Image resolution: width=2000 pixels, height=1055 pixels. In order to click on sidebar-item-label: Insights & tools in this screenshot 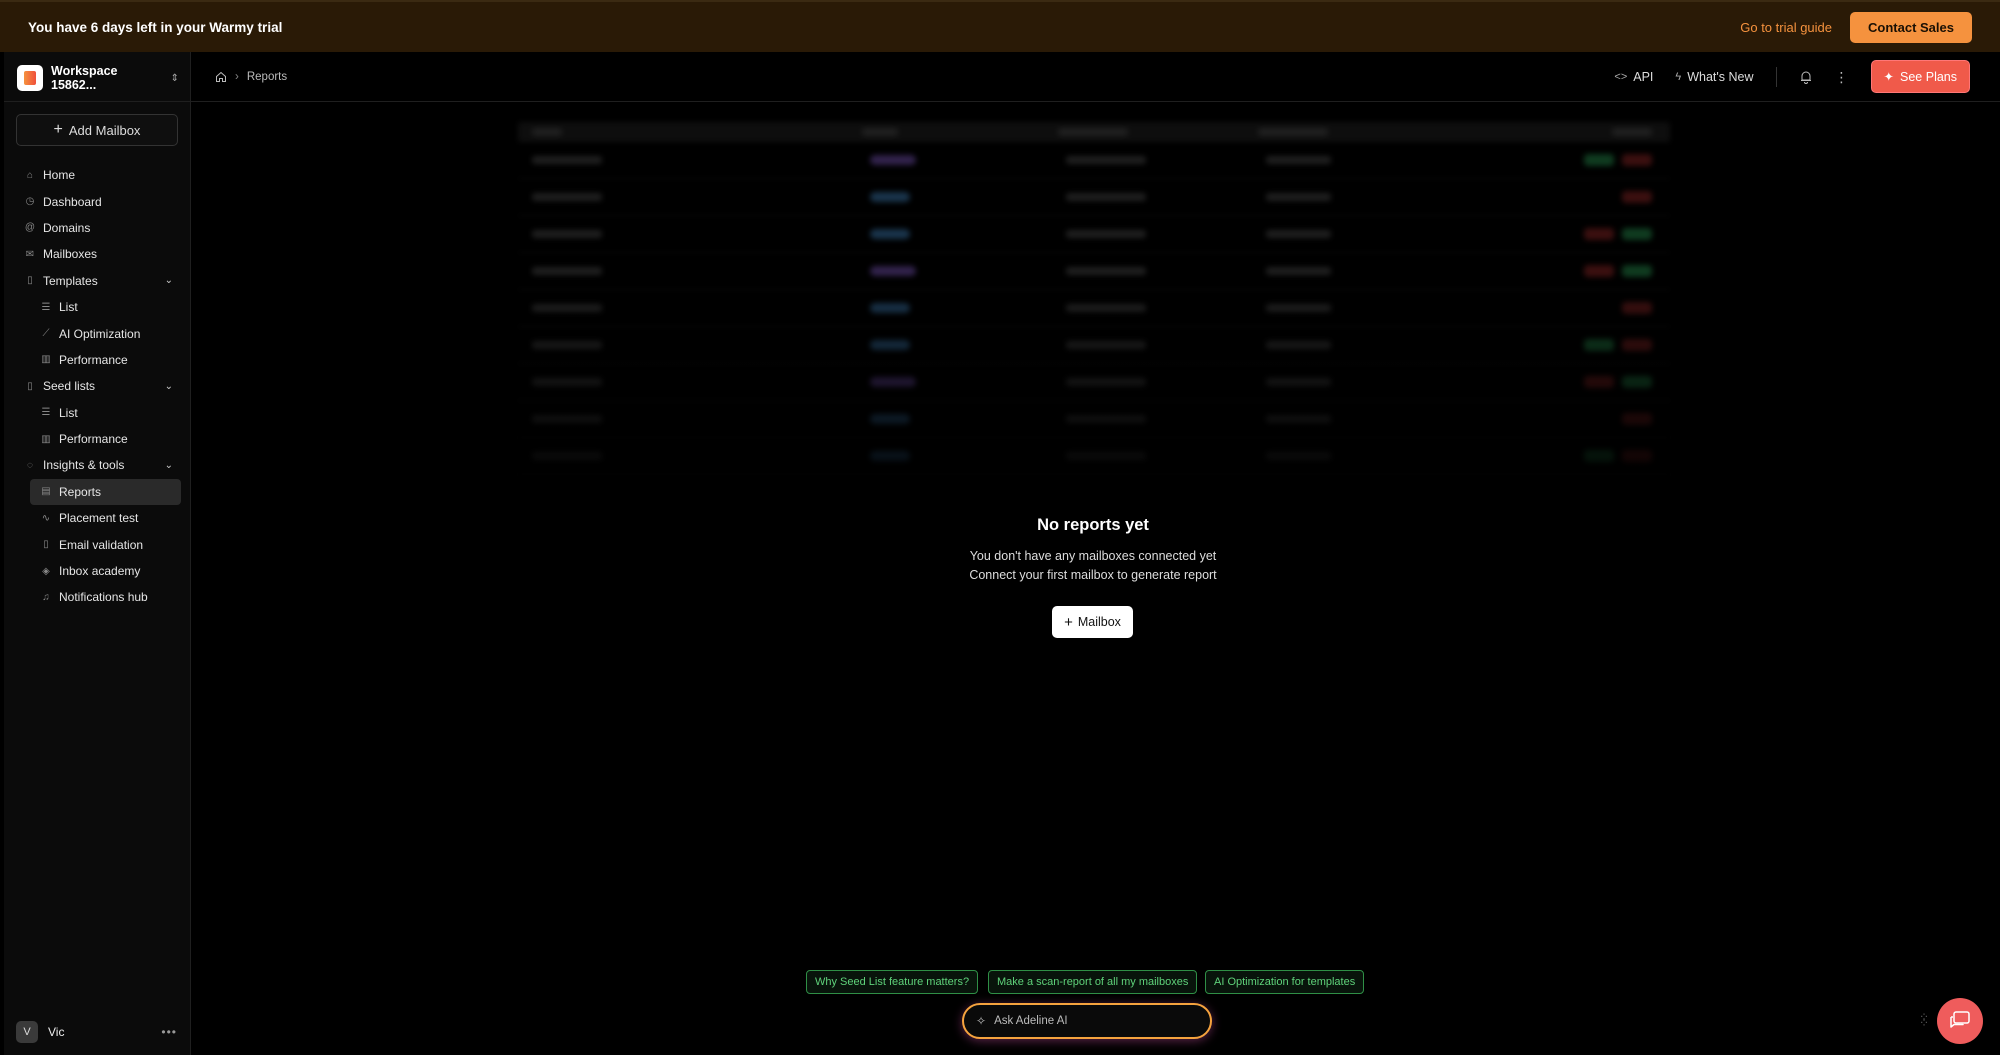, I will do `click(84, 465)`.